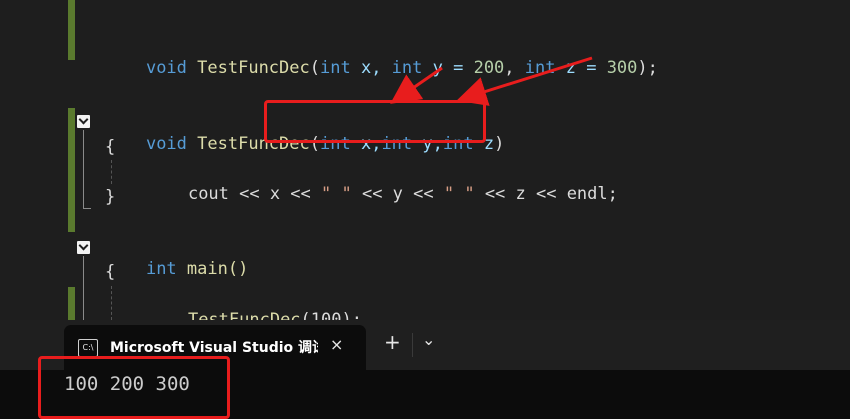  I want to click on divider, so click(412, 345).